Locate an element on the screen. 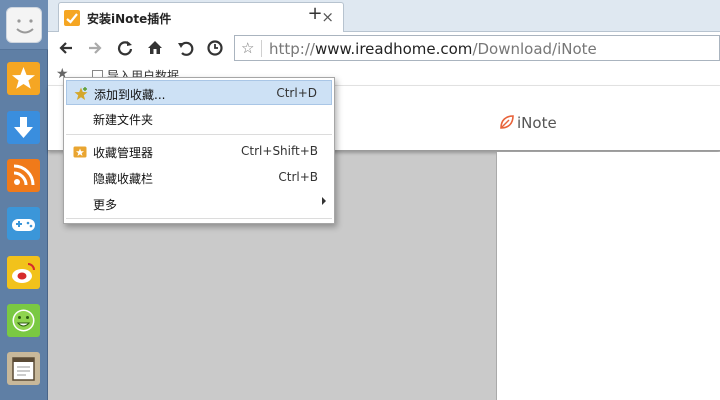 This screenshot has width=720, height=400. url-text: http://www.ireadhome.com/Download/iNote is located at coordinates (433, 49).